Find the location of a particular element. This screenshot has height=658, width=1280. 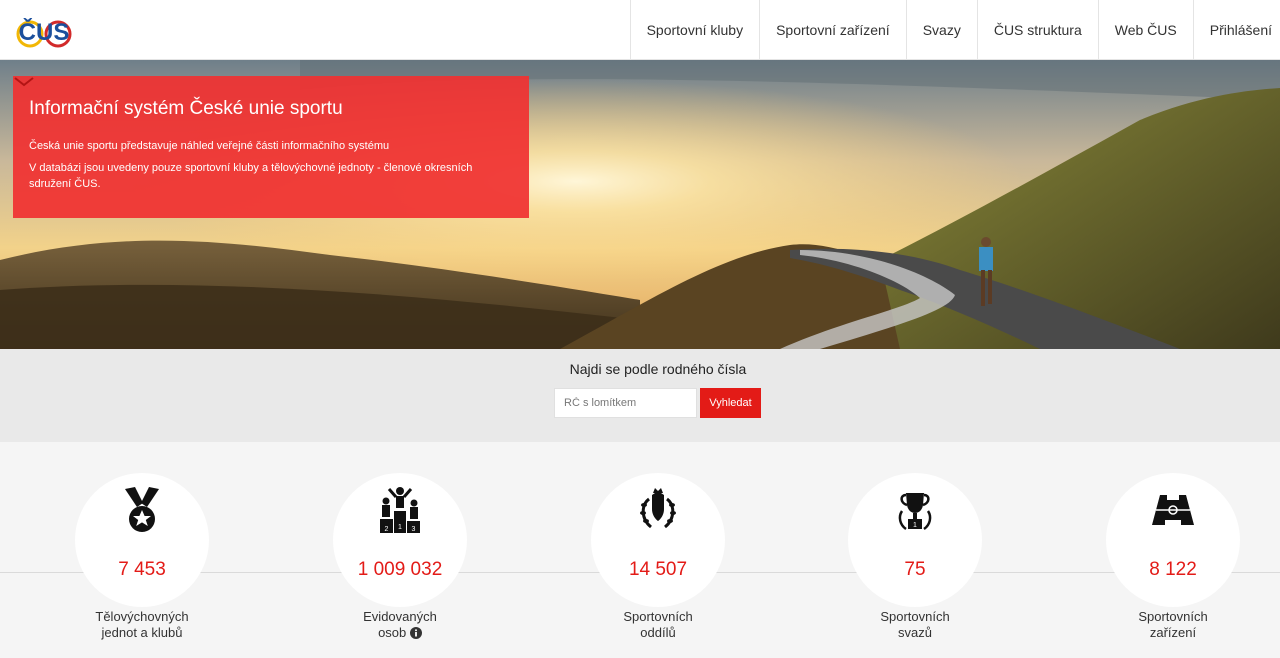

stat-value: 14 507 is located at coordinates (658, 569).